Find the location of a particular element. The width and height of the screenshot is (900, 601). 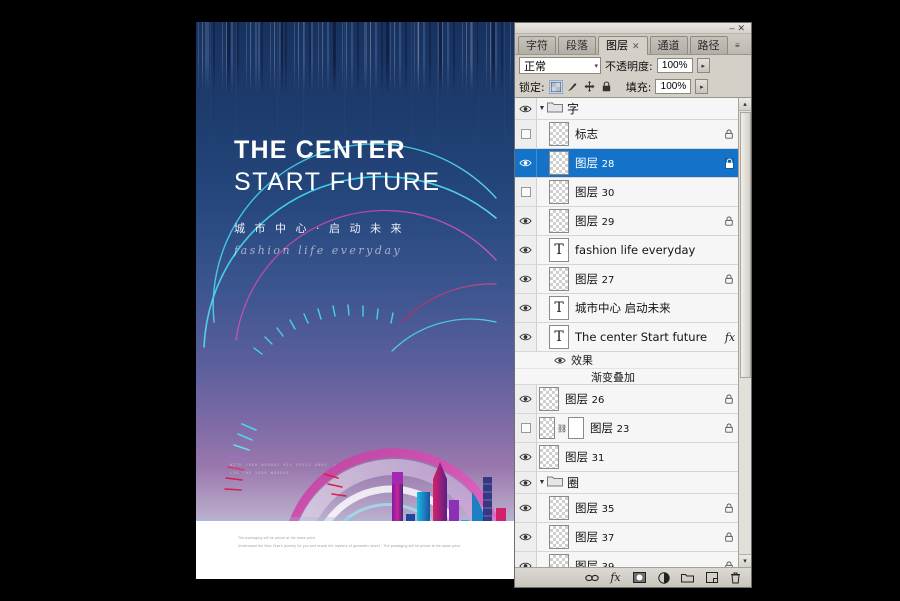

layer-mask-thumbnail is located at coordinates (576, 428).